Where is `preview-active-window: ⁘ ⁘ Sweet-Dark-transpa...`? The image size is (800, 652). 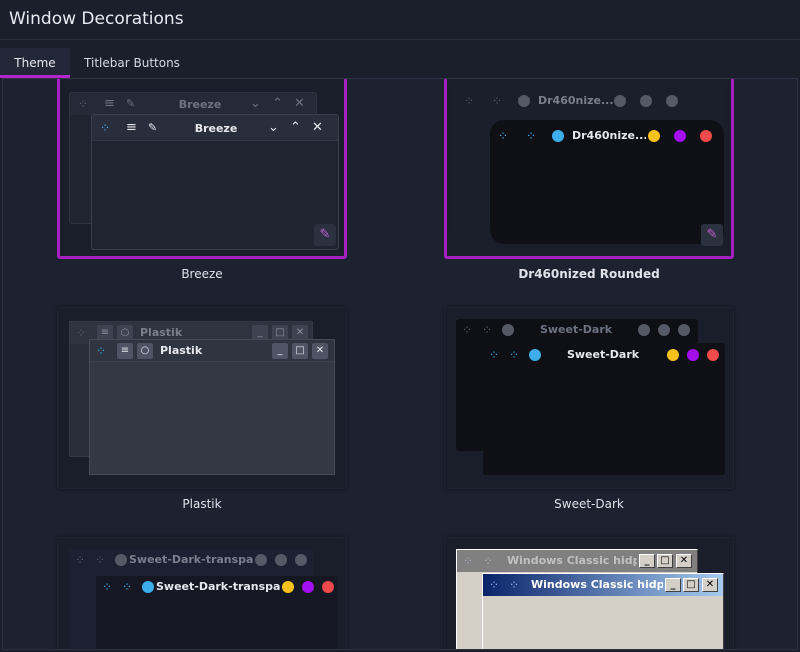 preview-active-window: ⁘ ⁘ Sweet-Dark-transpa... is located at coordinates (217, 612).